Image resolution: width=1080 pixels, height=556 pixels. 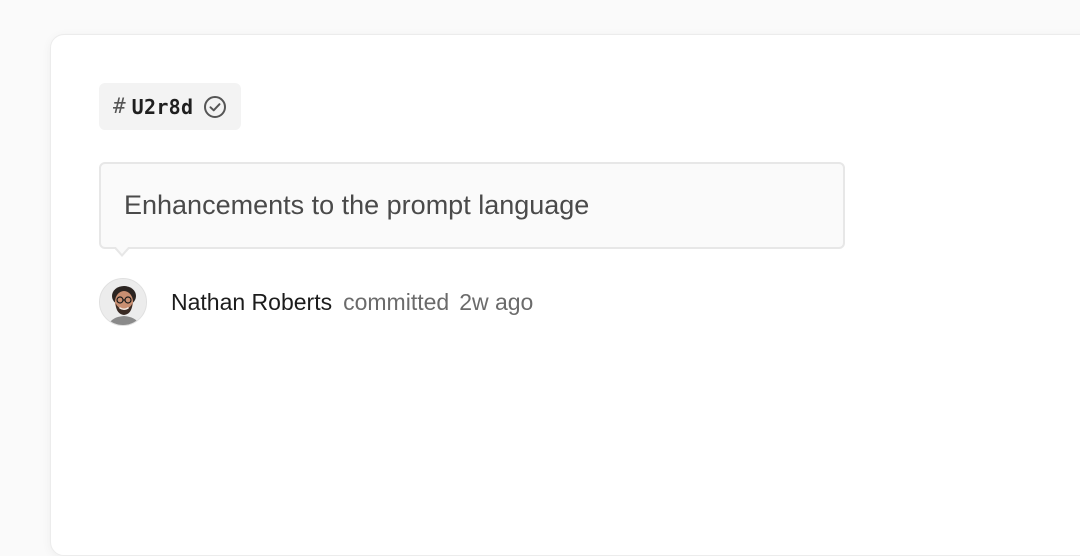 I want to click on commit-id-badge: # U2r8d, so click(x=170, y=106).